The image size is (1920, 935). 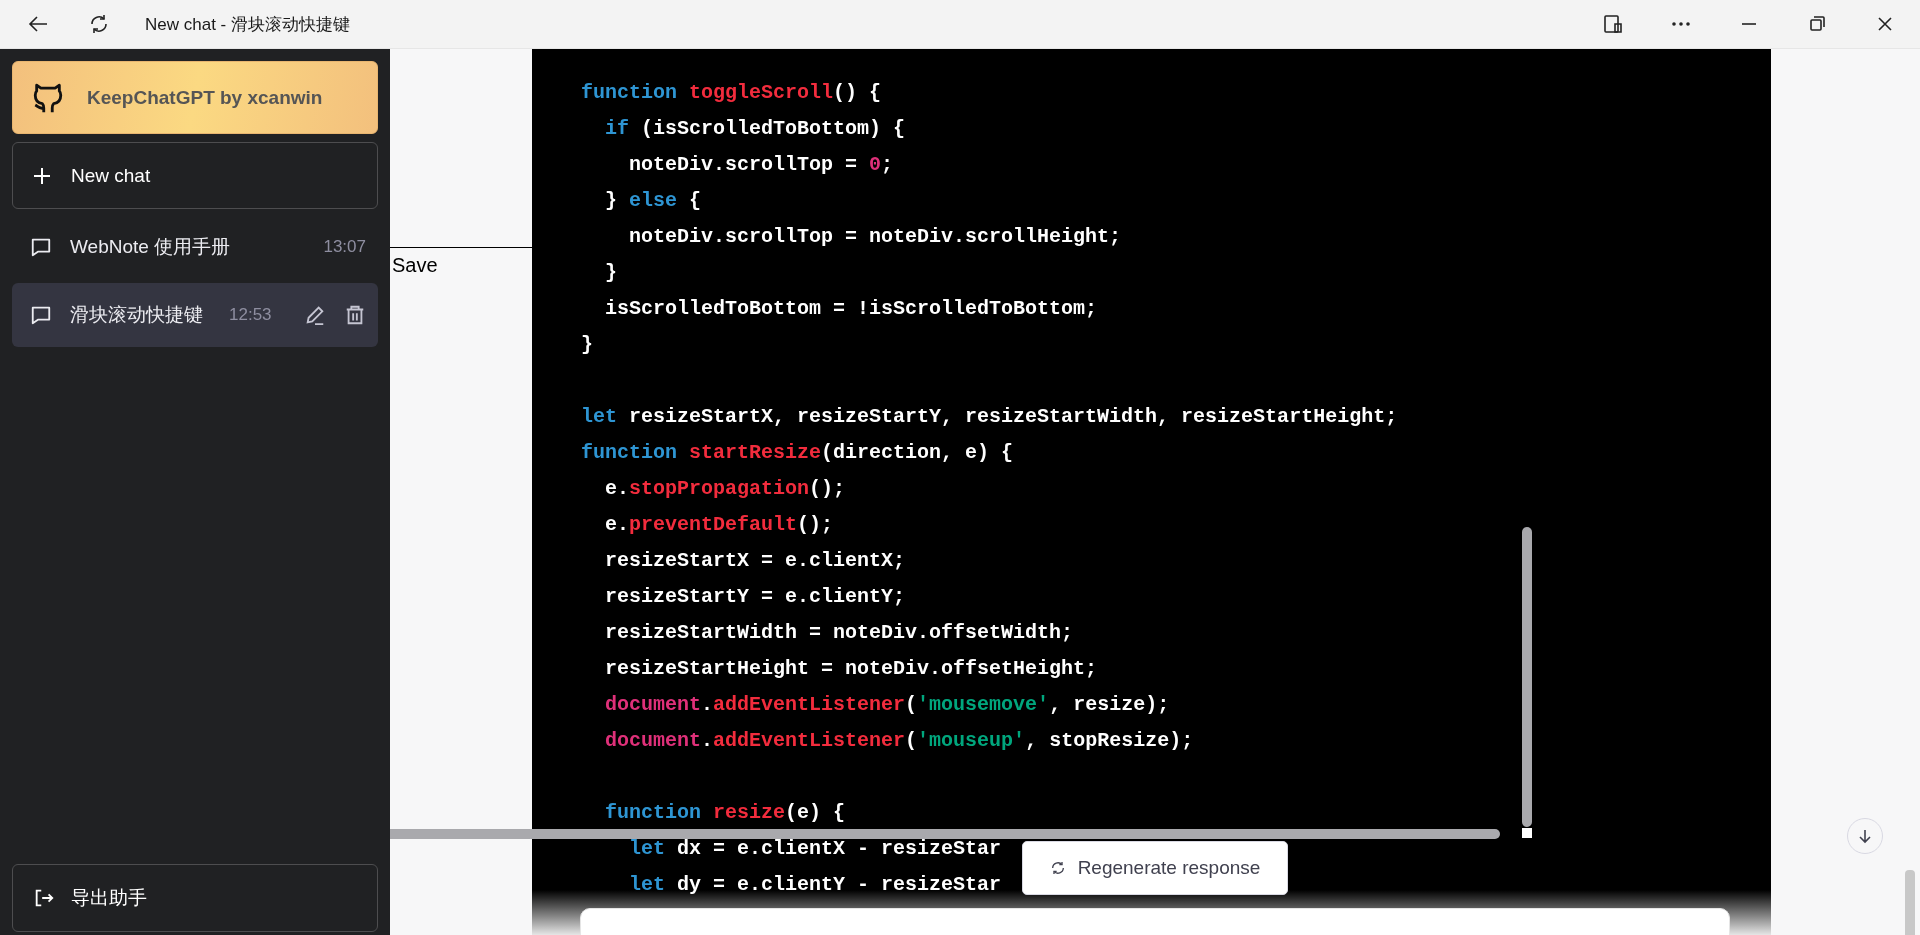 I want to click on chat-time: 12:53, so click(x=250, y=315).